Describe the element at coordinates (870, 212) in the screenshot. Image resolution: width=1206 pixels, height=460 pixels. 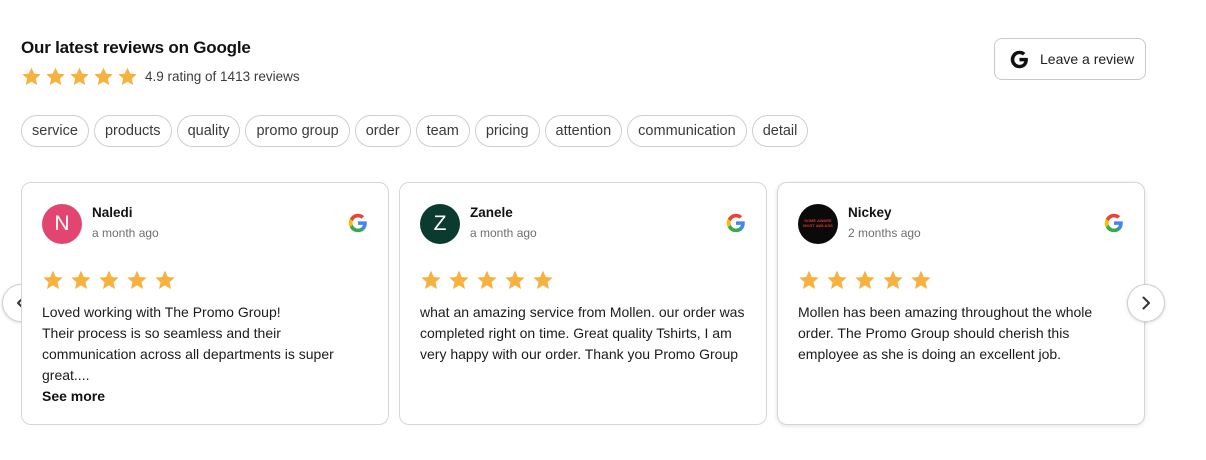
I see `reviewer-name: Nickey` at that location.